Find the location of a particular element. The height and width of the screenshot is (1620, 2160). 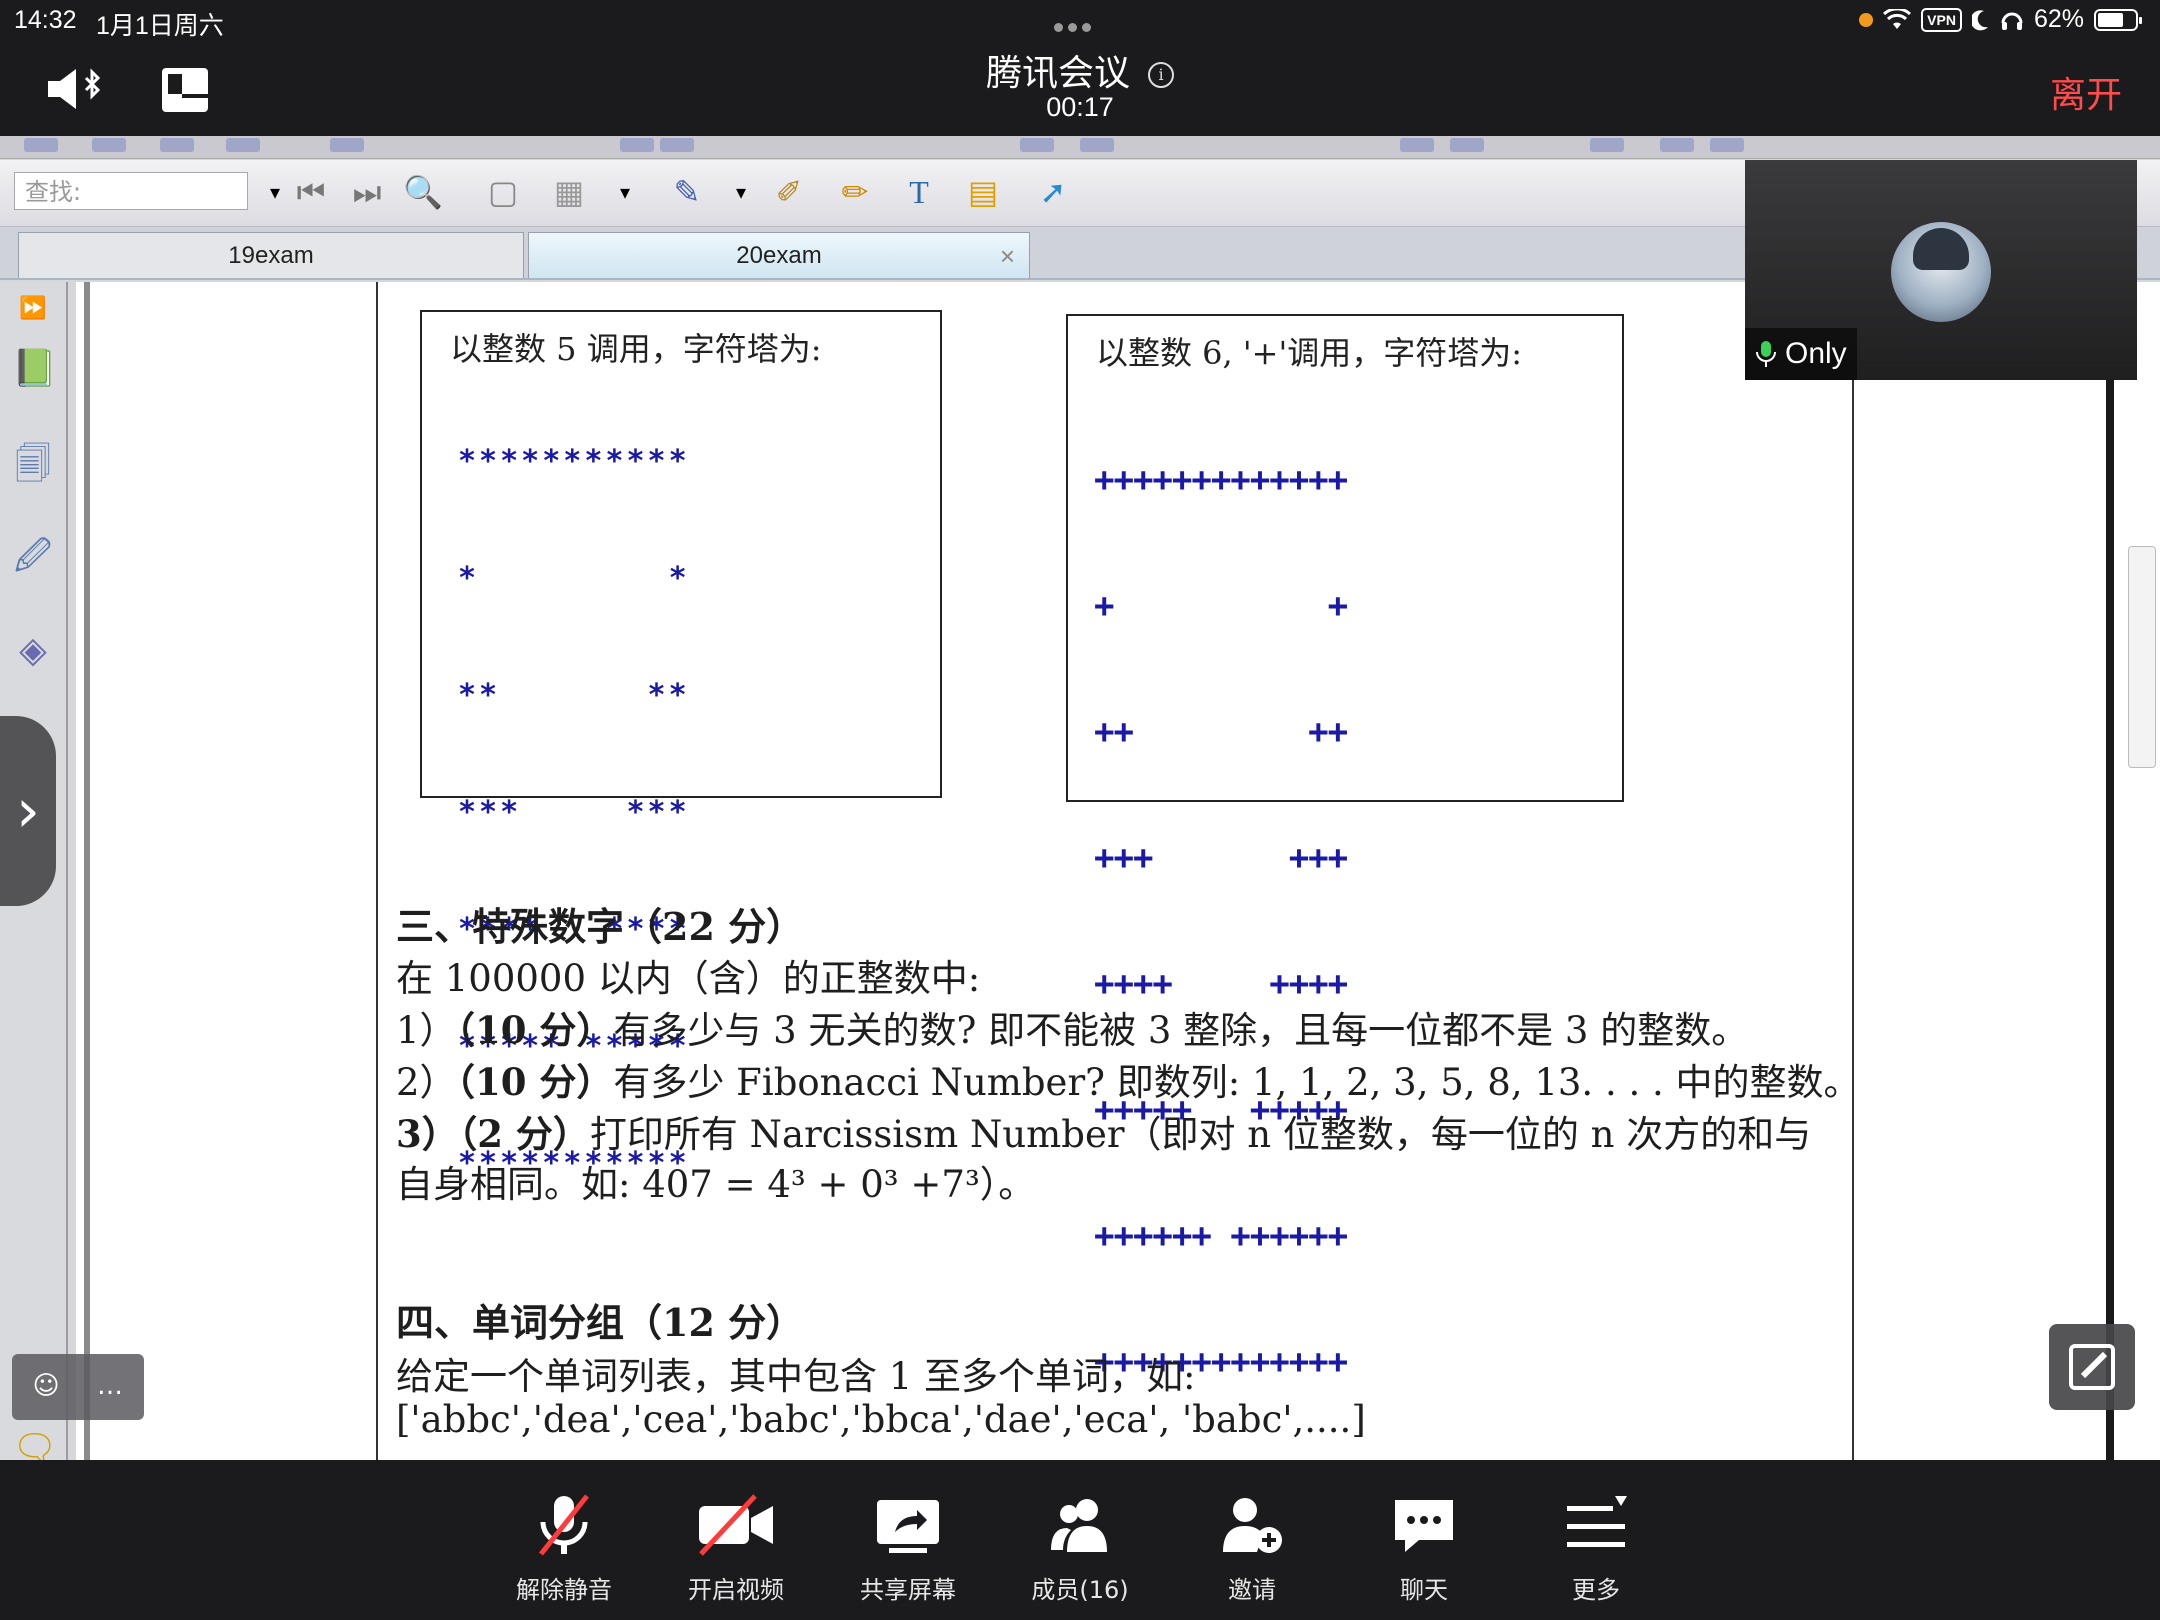

vpn-badge: VPN is located at coordinates (1941, 19).